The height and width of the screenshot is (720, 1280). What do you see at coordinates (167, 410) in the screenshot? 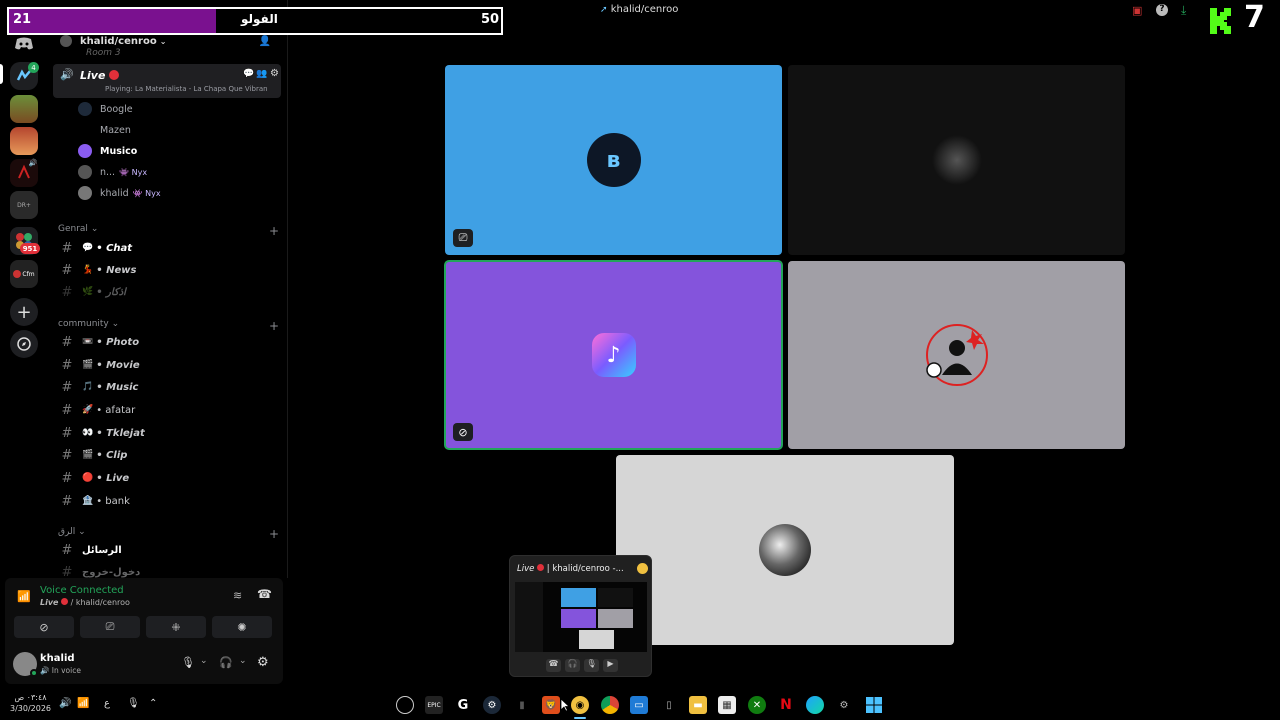
I see `channel-afatar: # 🚀 • afatar` at bounding box center [167, 410].